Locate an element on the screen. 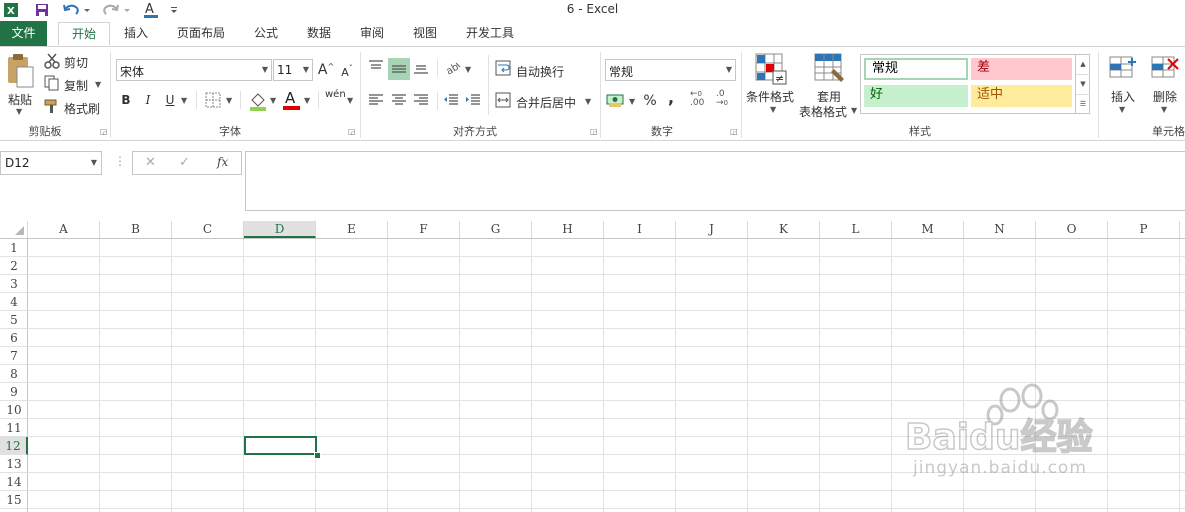 This screenshot has height=512, width=1185. align-top-icon is located at coordinates (377, 68).